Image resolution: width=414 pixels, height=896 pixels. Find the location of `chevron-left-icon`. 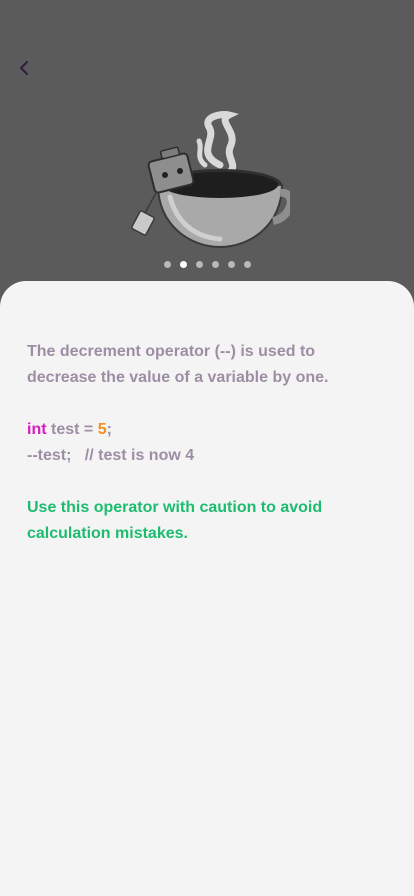

chevron-left-icon is located at coordinates (24, 68).